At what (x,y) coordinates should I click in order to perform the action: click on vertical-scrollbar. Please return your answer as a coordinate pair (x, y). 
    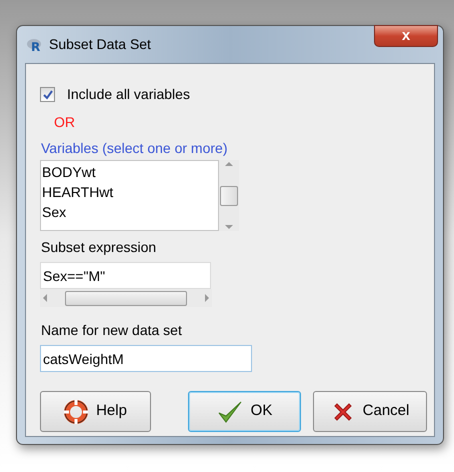
    Looking at the image, I should click on (229, 195).